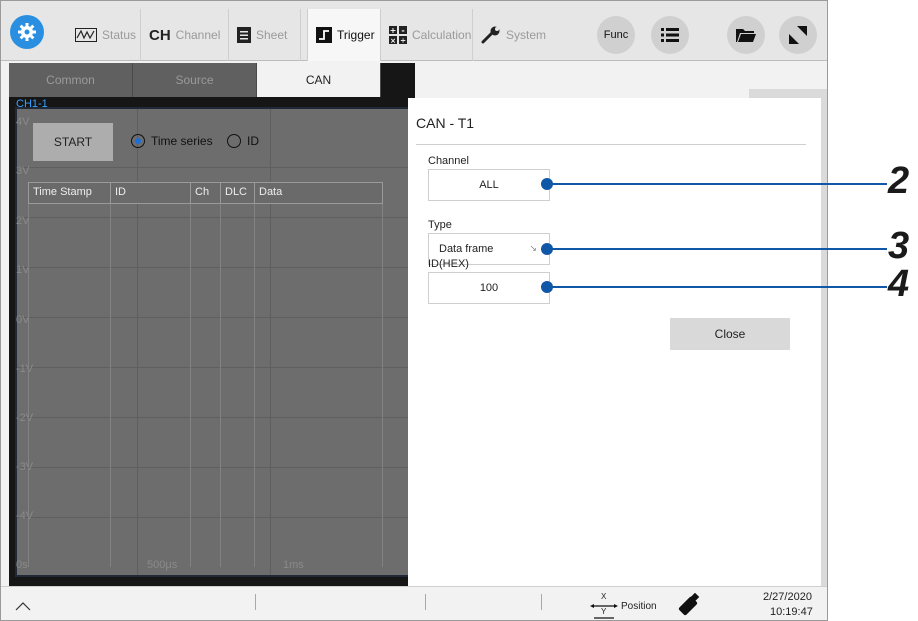  I want to click on channel-select: ALL, so click(489, 185).